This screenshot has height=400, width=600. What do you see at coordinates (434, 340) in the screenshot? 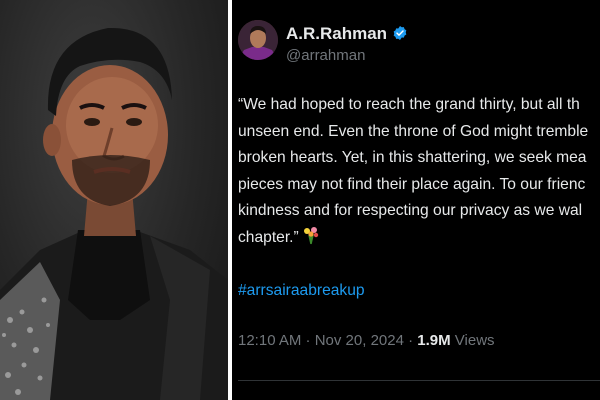
I see `views-count: 1.9M` at bounding box center [434, 340].